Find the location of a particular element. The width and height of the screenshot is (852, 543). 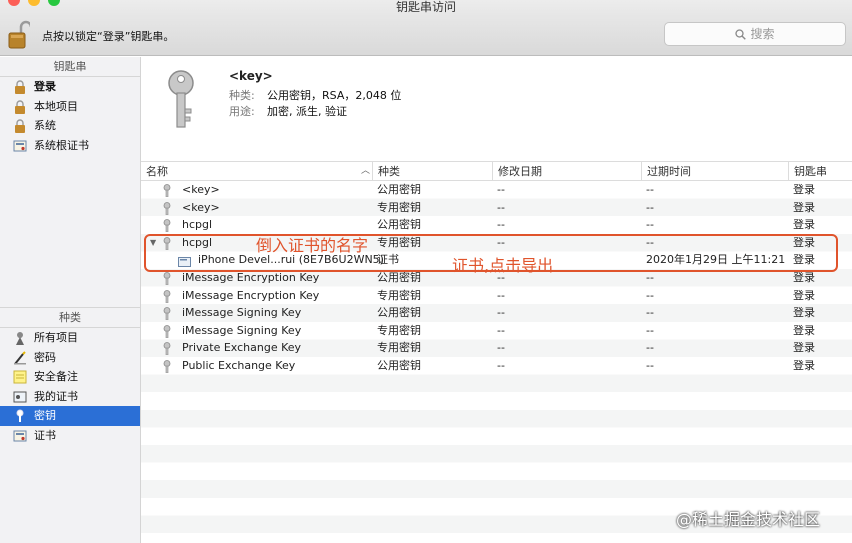

categories-section: 种类 所有项目密码安全备注我的证书密钥证书 is located at coordinates (70, 376).